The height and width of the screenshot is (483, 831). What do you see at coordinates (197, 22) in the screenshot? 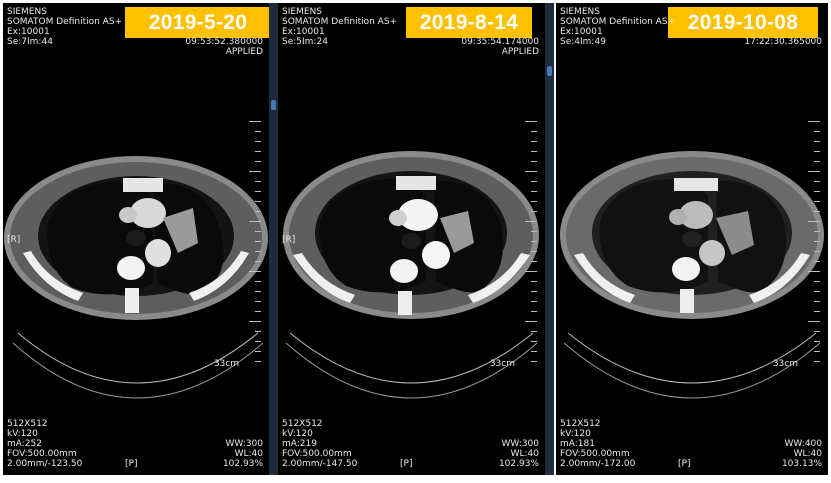
I see `exam-date-badge: 2019-5-20` at bounding box center [197, 22].